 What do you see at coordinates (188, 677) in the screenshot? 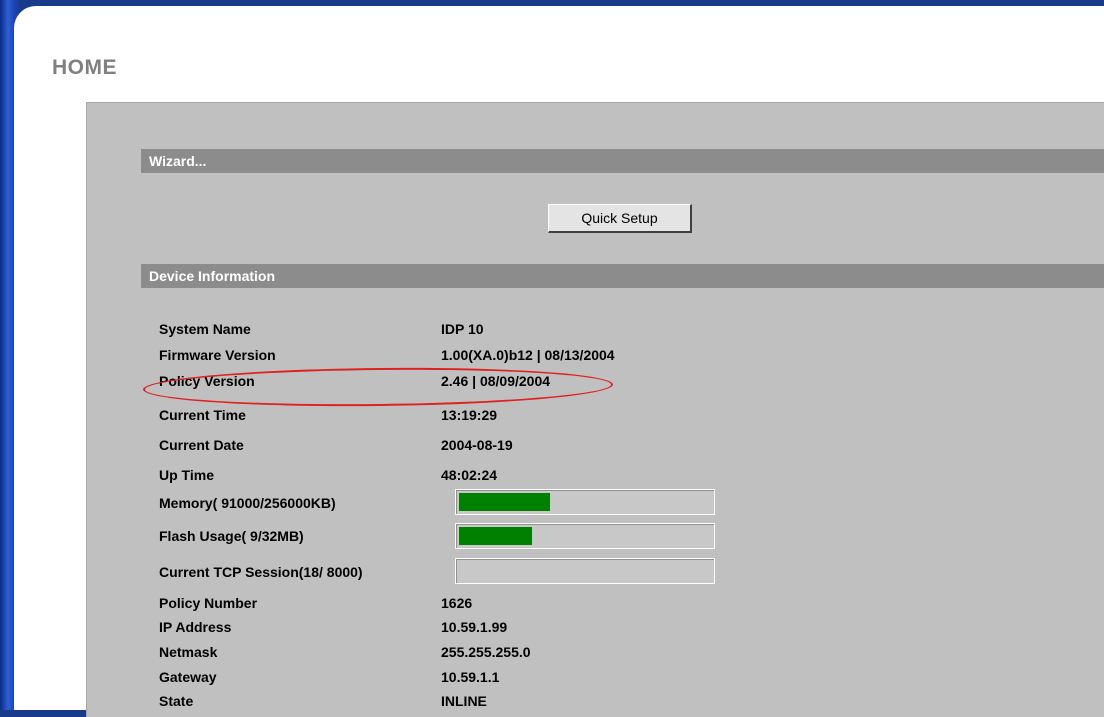
I see `gateway-label: Gateway` at bounding box center [188, 677].